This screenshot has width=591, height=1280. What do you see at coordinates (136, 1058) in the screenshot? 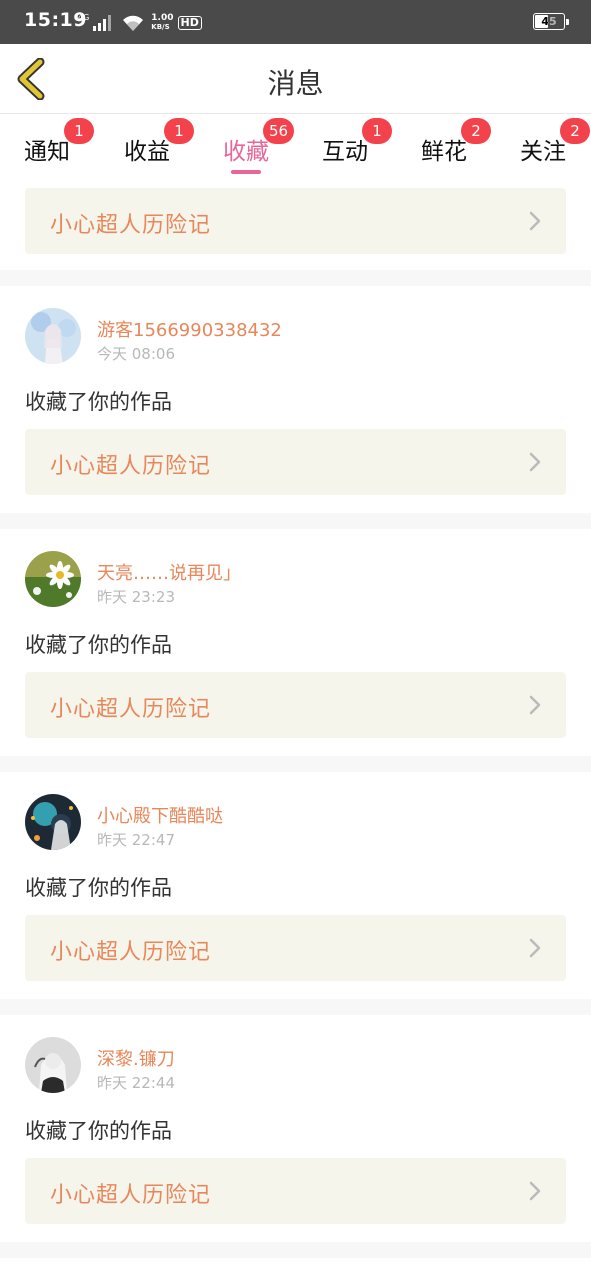
I see `user-name: 深黎.镰刀` at bounding box center [136, 1058].